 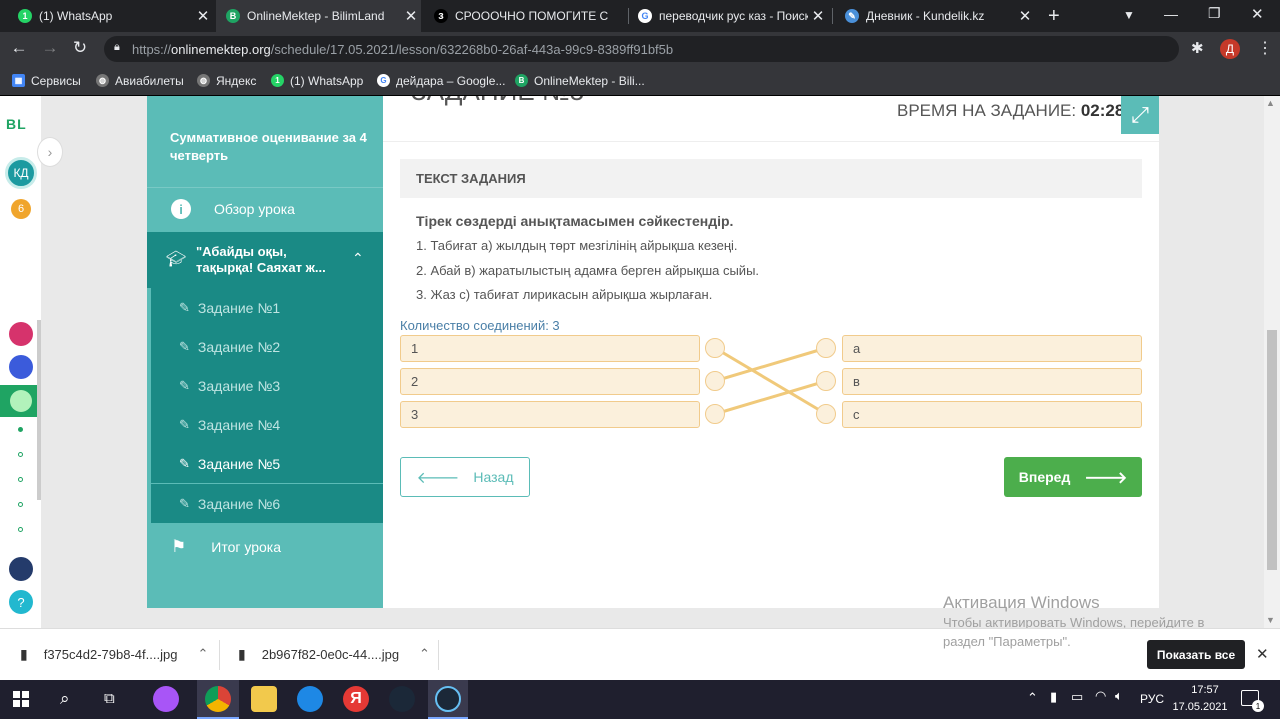 I want to click on new-tab-button: +, so click(x=1054, y=16).